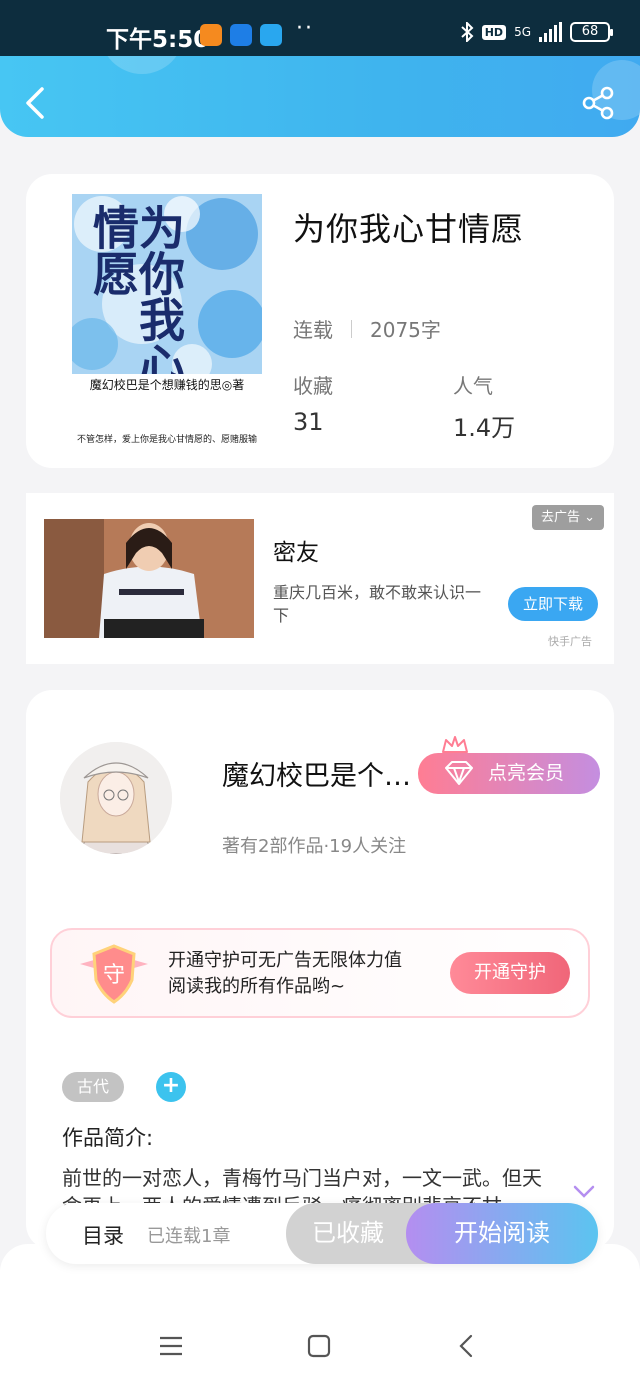 The width and height of the screenshot is (640, 1387). What do you see at coordinates (409, 229) in the screenshot?
I see `book-title: 为你我心甘情愿` at bounding box center [409, 229].